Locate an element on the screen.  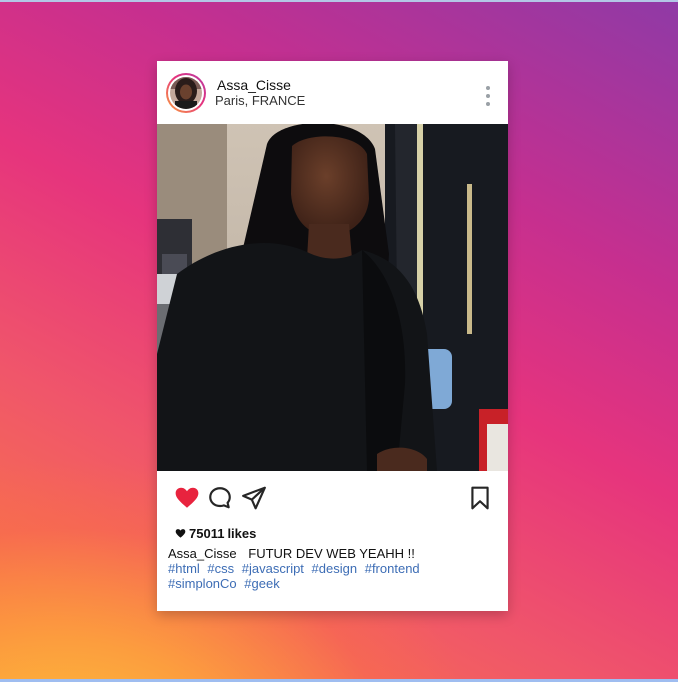
comment-bubble-icon is located at coordinates (220, 498).